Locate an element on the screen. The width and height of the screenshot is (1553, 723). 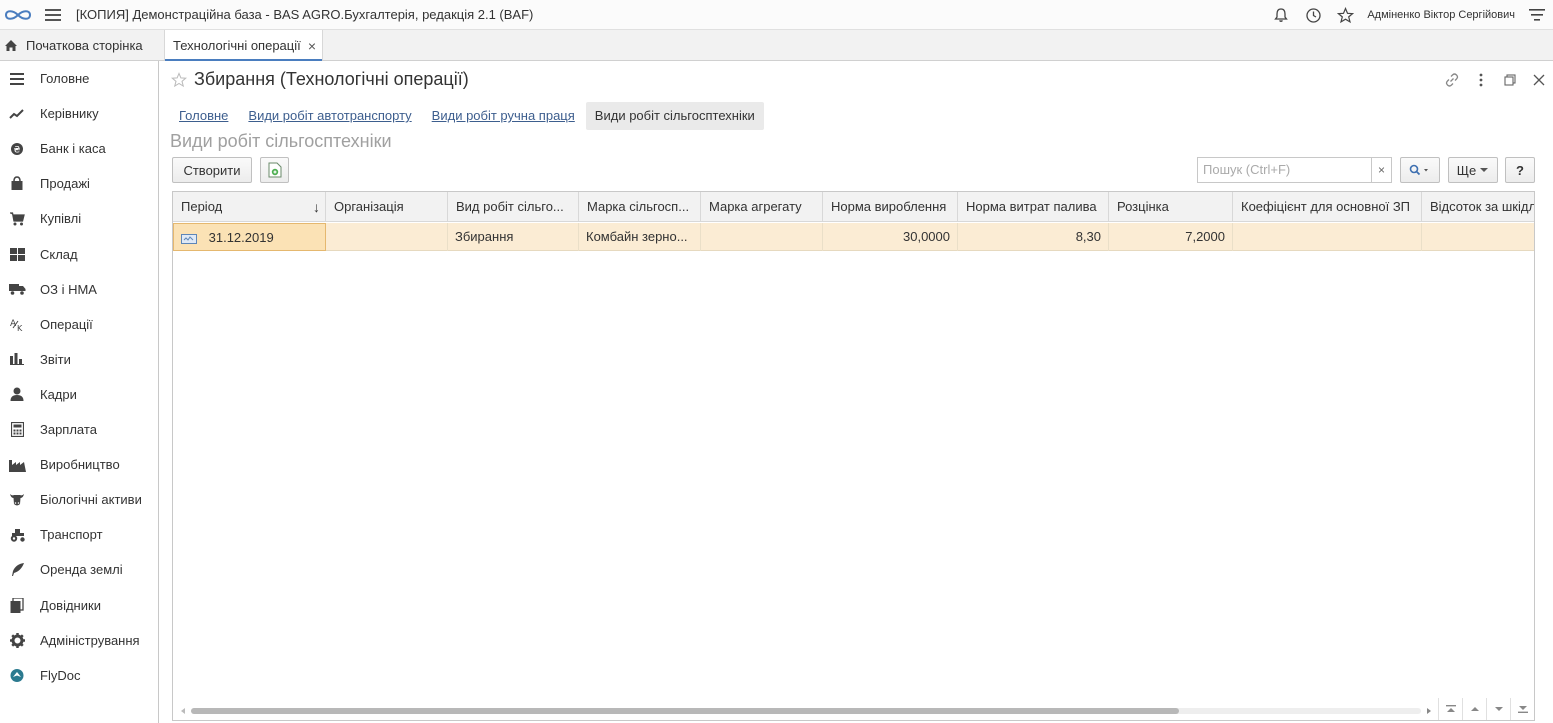
sidebar-item: Продажі is located at coordinates (79, 183).